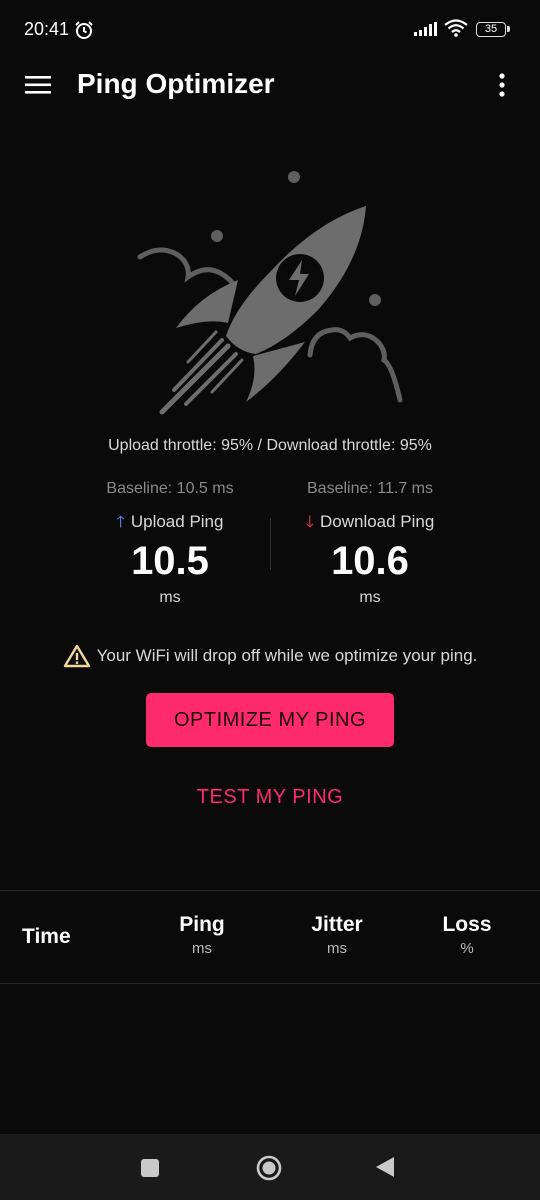 This screenshot has height=1200, width=540. I want to click on warning-icon, so click(76, 656).